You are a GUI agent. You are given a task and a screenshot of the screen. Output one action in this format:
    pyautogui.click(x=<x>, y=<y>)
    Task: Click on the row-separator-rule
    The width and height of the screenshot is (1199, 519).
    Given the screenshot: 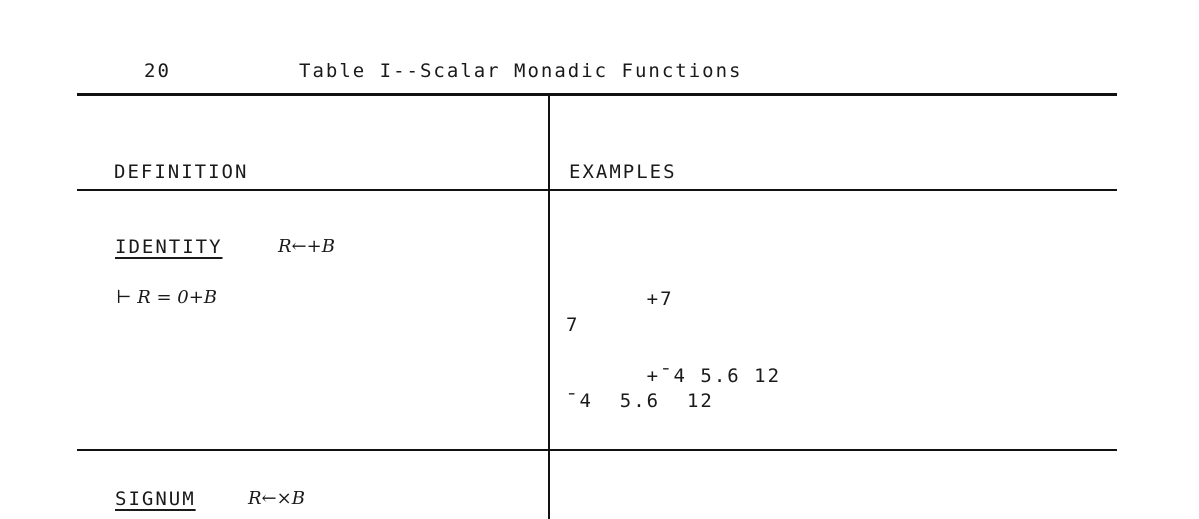 What is the action you would take?
    pyautogui.click(x=597, y=450)
    